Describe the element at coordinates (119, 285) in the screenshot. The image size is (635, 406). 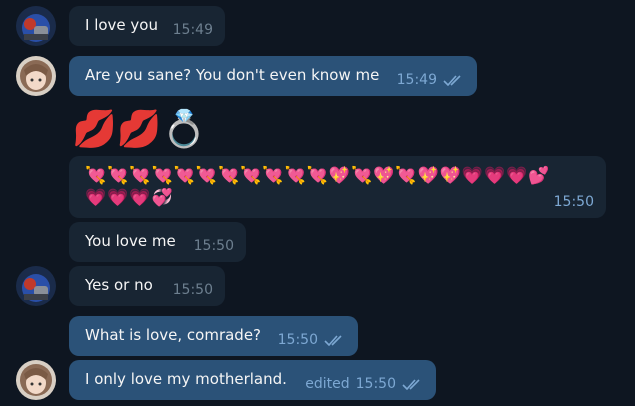
I see `message-text: Yes or no` at that location.